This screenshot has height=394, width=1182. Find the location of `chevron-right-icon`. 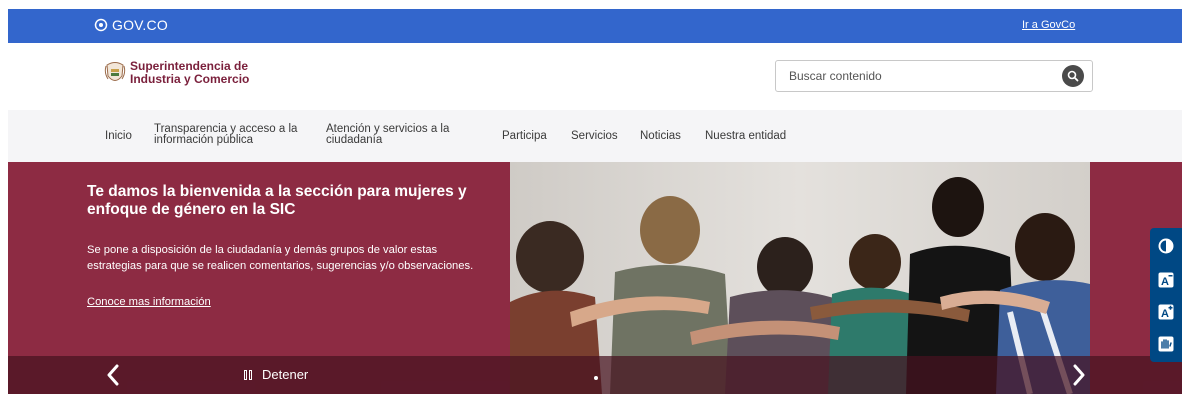

chevron-right-icon is located at coordinates (1079, 375).